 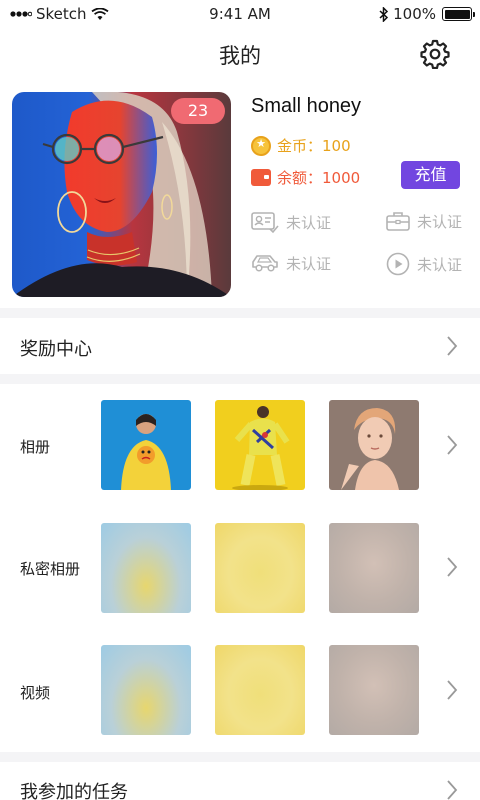 What do you see at coordinates (440, 221) in the screenshot?
I see `work-cert-label: 未认证` at bounding box center [440, 221].